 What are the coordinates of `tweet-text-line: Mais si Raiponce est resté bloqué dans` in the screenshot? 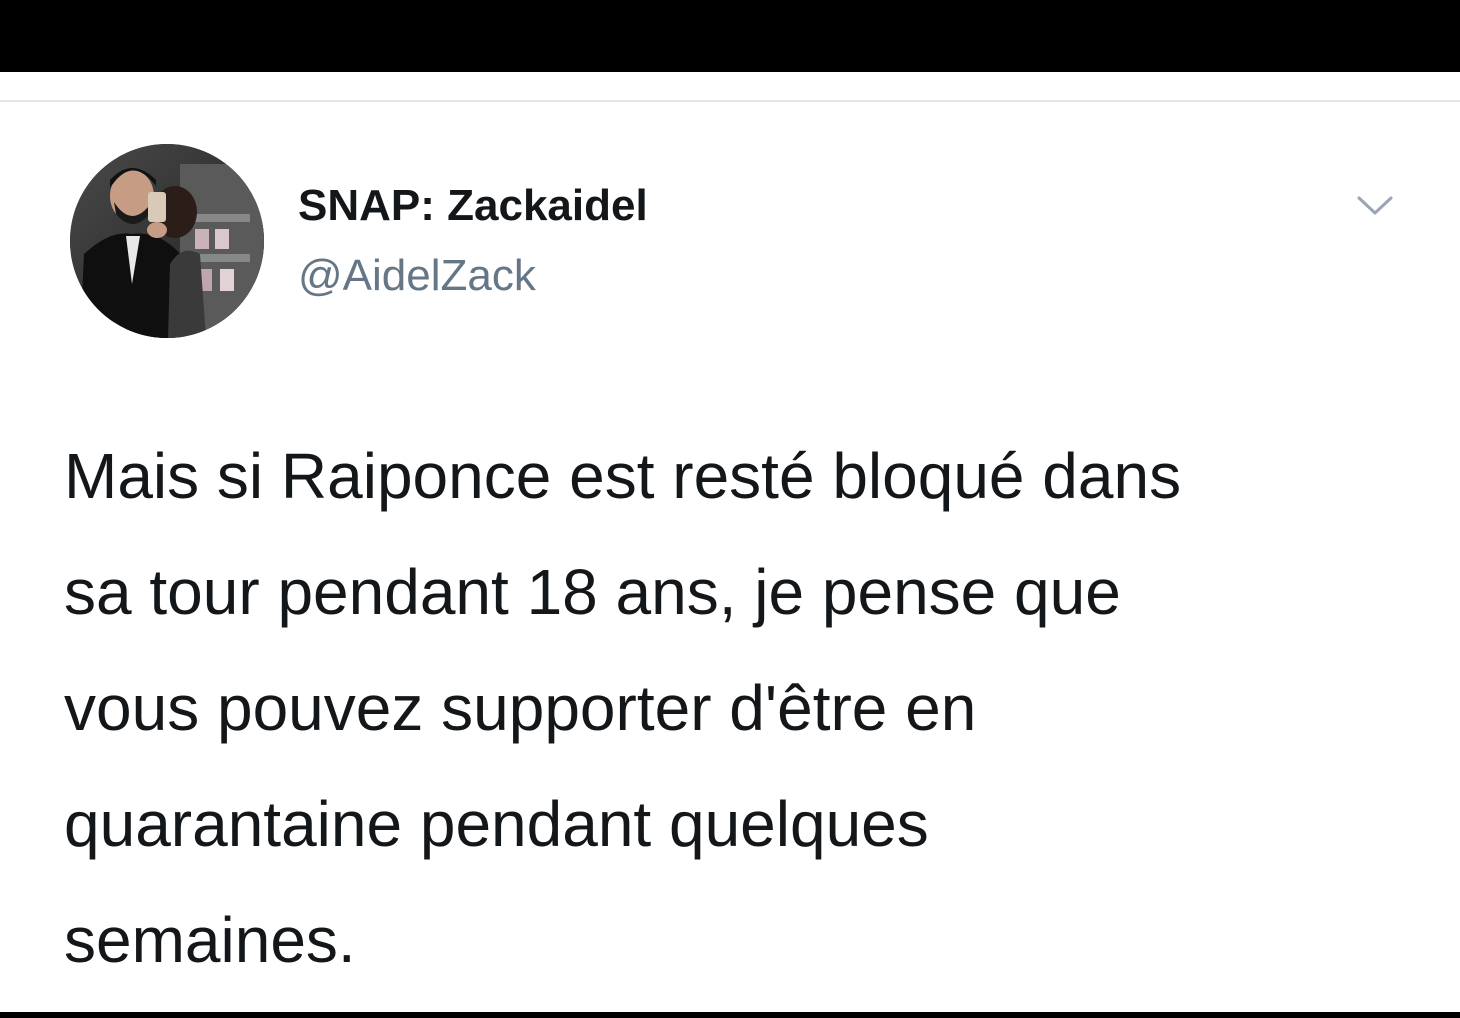 It's located at (623, 476).